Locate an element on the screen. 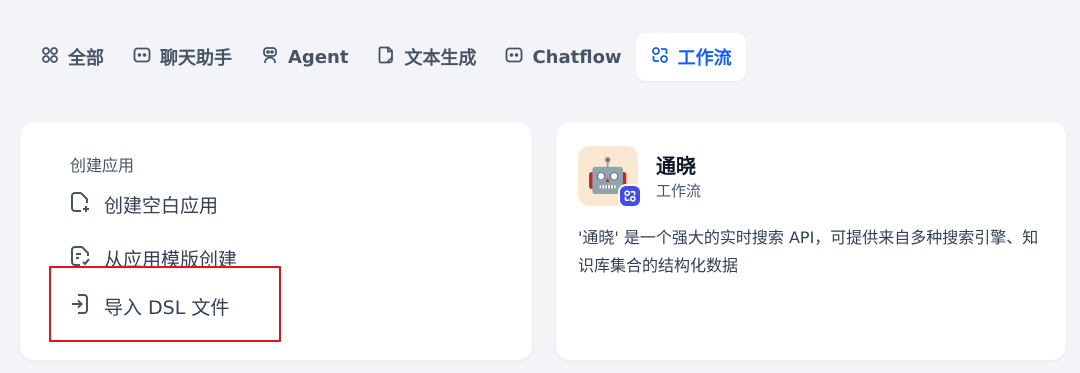 This screenshot has width=1080, height=373. workflow-badge-icon is located at coordinates (630, 196).